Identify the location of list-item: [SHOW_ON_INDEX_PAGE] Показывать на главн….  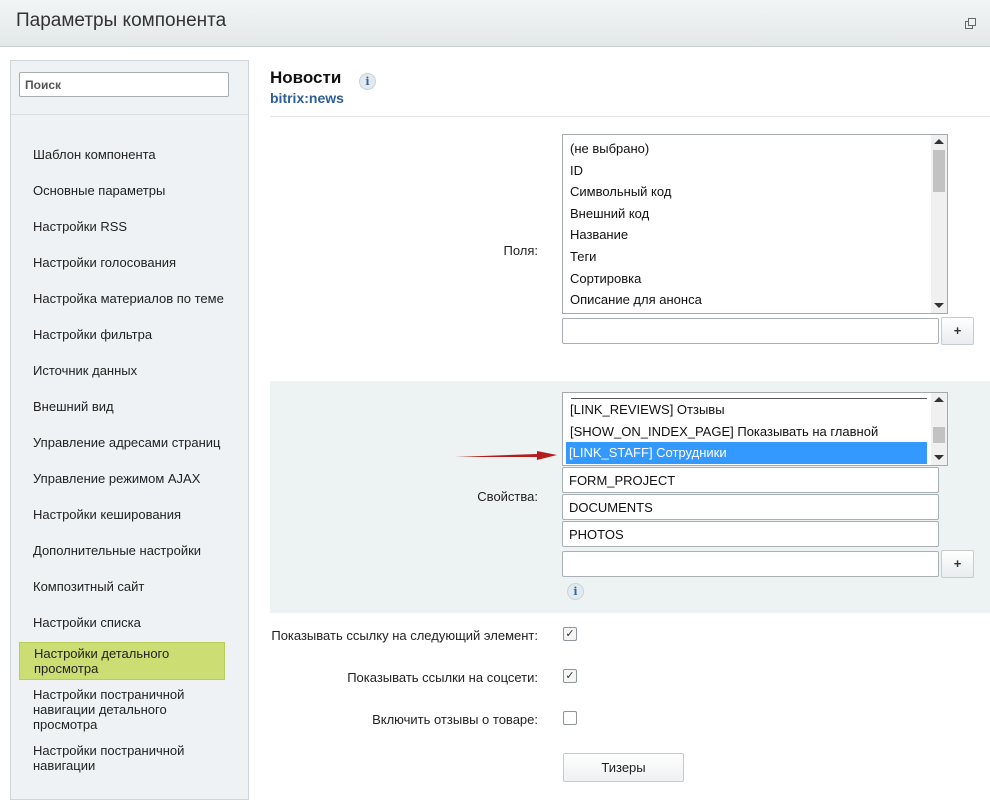
(755, 432).